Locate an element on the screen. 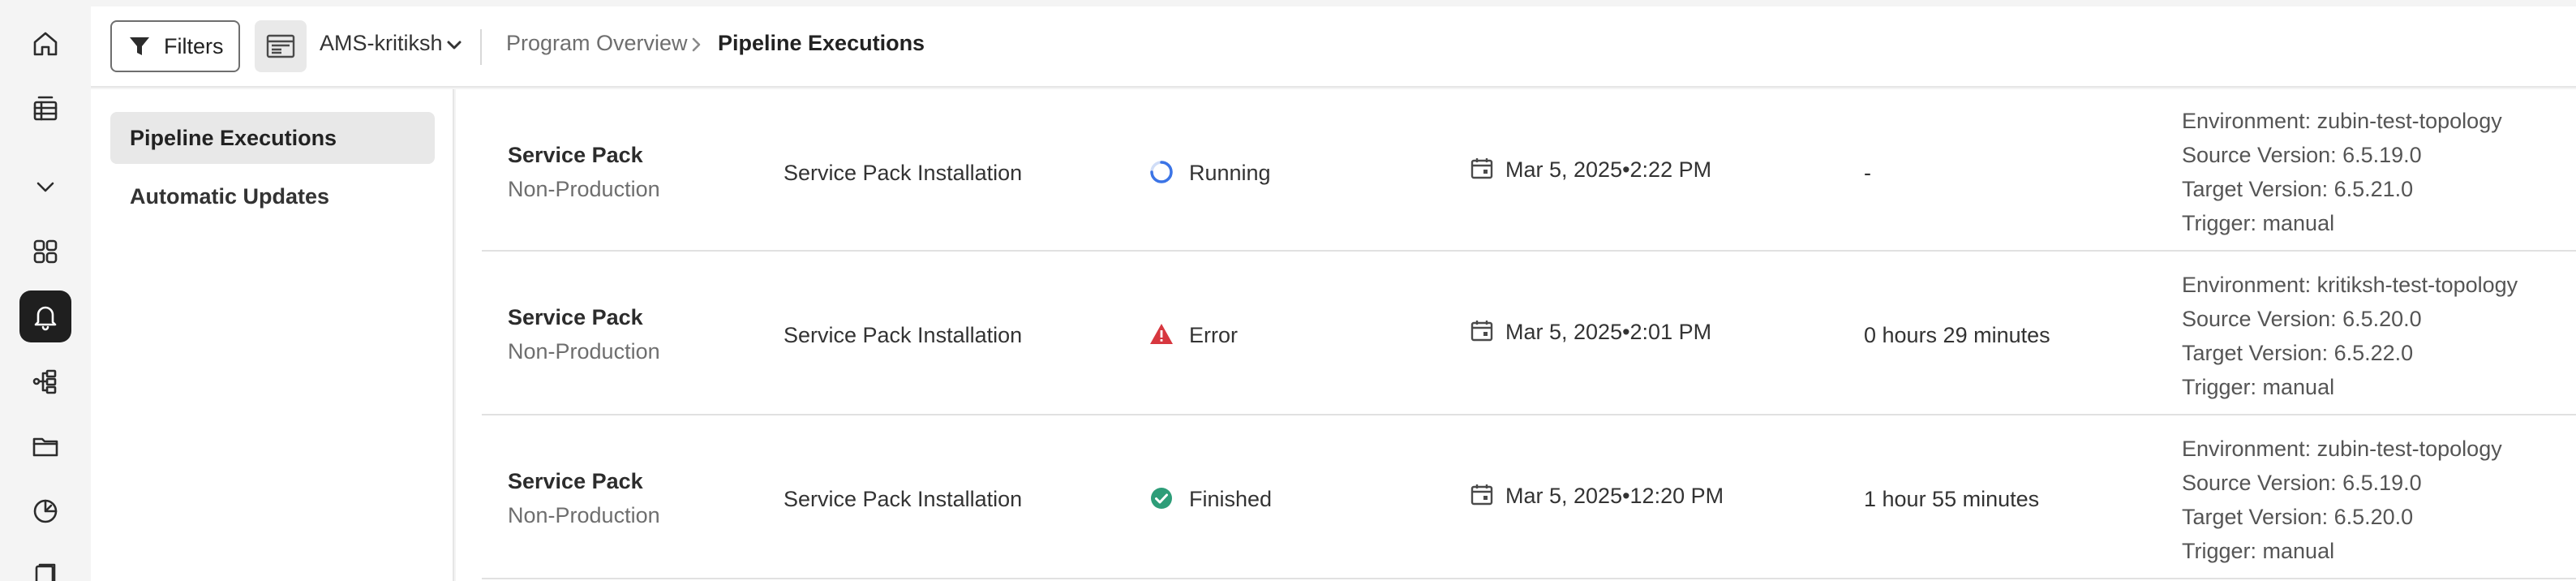 The height and width of the screenshot is (581, 2576). detail-environment: Environment: kritiksh-test-topology is located at coordinates (2350, 285).